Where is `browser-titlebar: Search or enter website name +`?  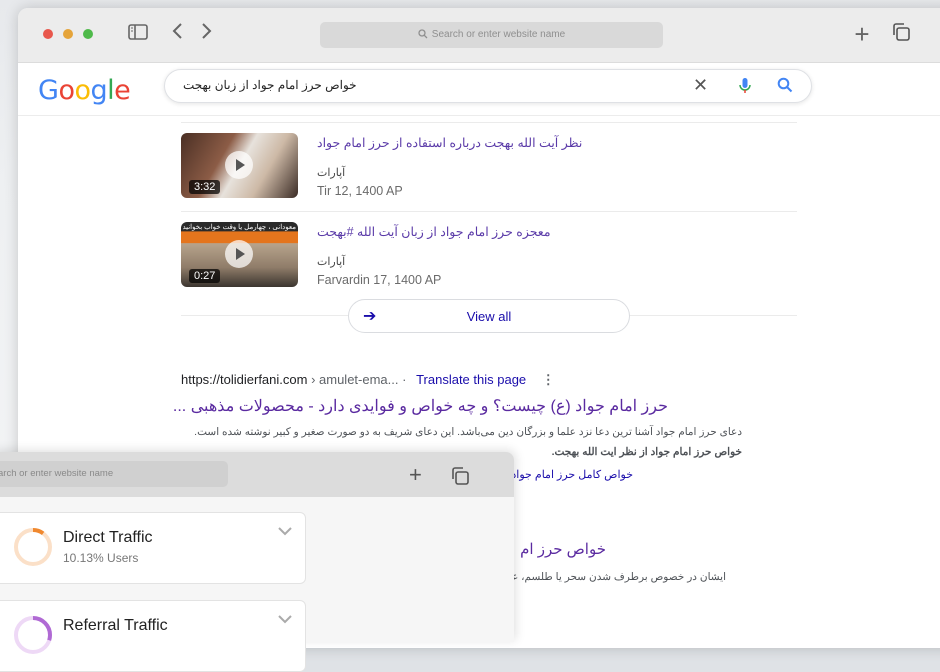 browser-titlebar: Search or enter website name + is located at coordinates (479, 35).